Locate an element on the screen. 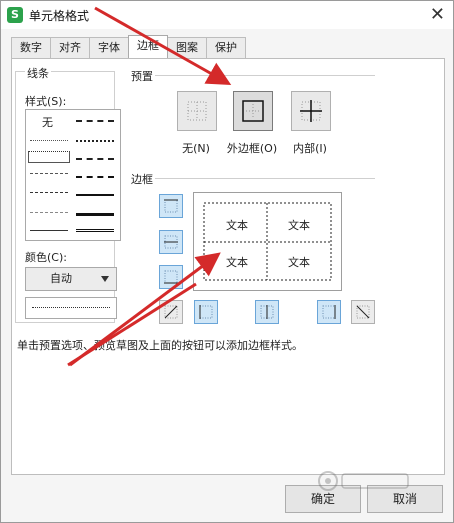 Image resolution: width=454 pixels, height=523 pixels. border-diagonal-up-button is located at coordinates (171, 312).